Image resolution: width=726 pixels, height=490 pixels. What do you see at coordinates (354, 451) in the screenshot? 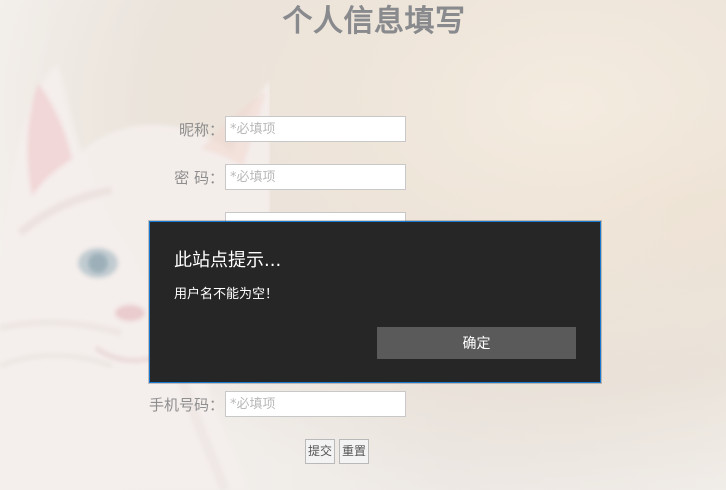
I see `reset-button: 重置` at bounding box center [354, 451].